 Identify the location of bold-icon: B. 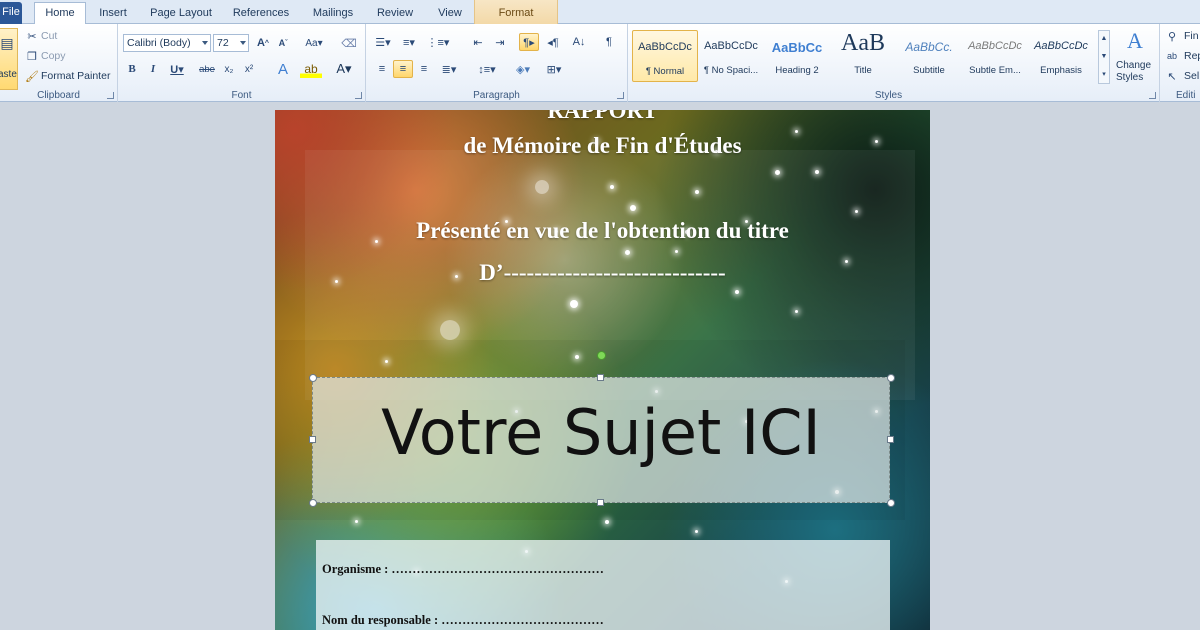
(132, 69).